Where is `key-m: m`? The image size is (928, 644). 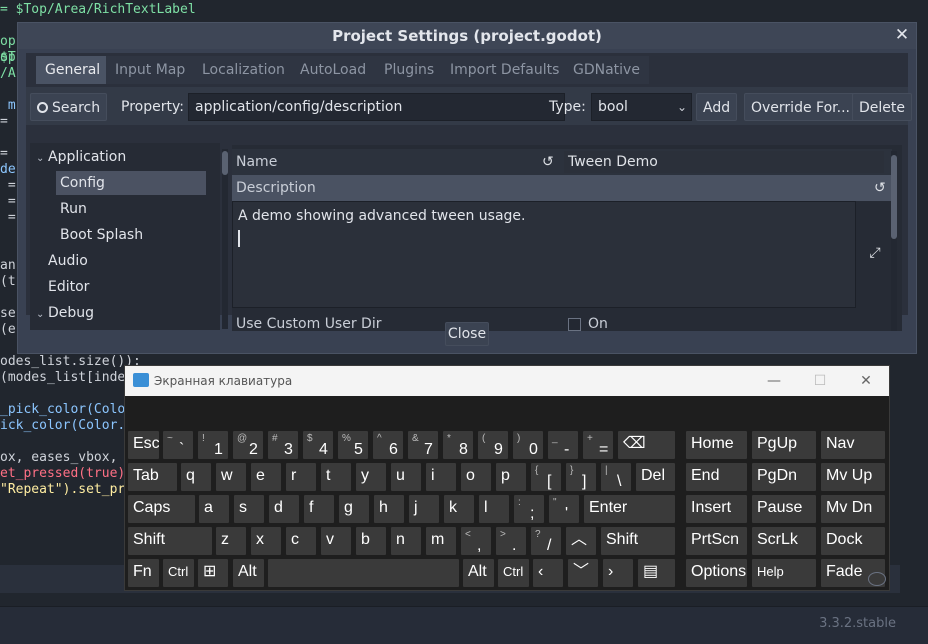
key-m: m is located at coordinates (441, 541).